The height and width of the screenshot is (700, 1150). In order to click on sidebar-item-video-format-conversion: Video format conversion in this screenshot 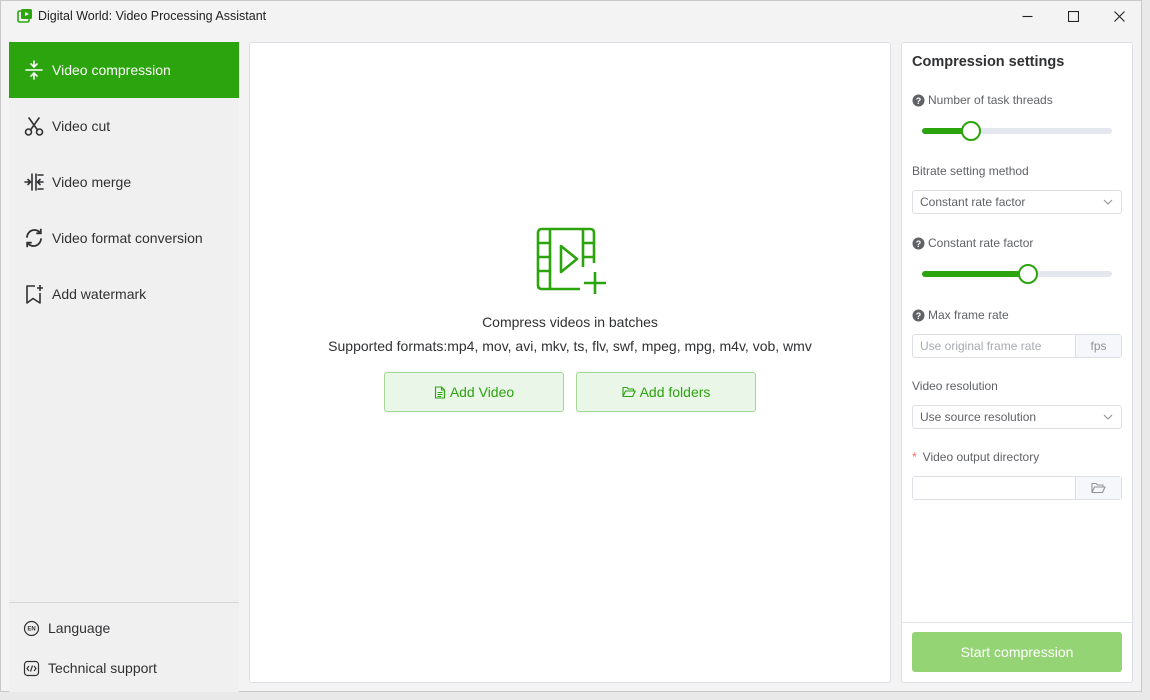, I will do `click(124, 238)`.